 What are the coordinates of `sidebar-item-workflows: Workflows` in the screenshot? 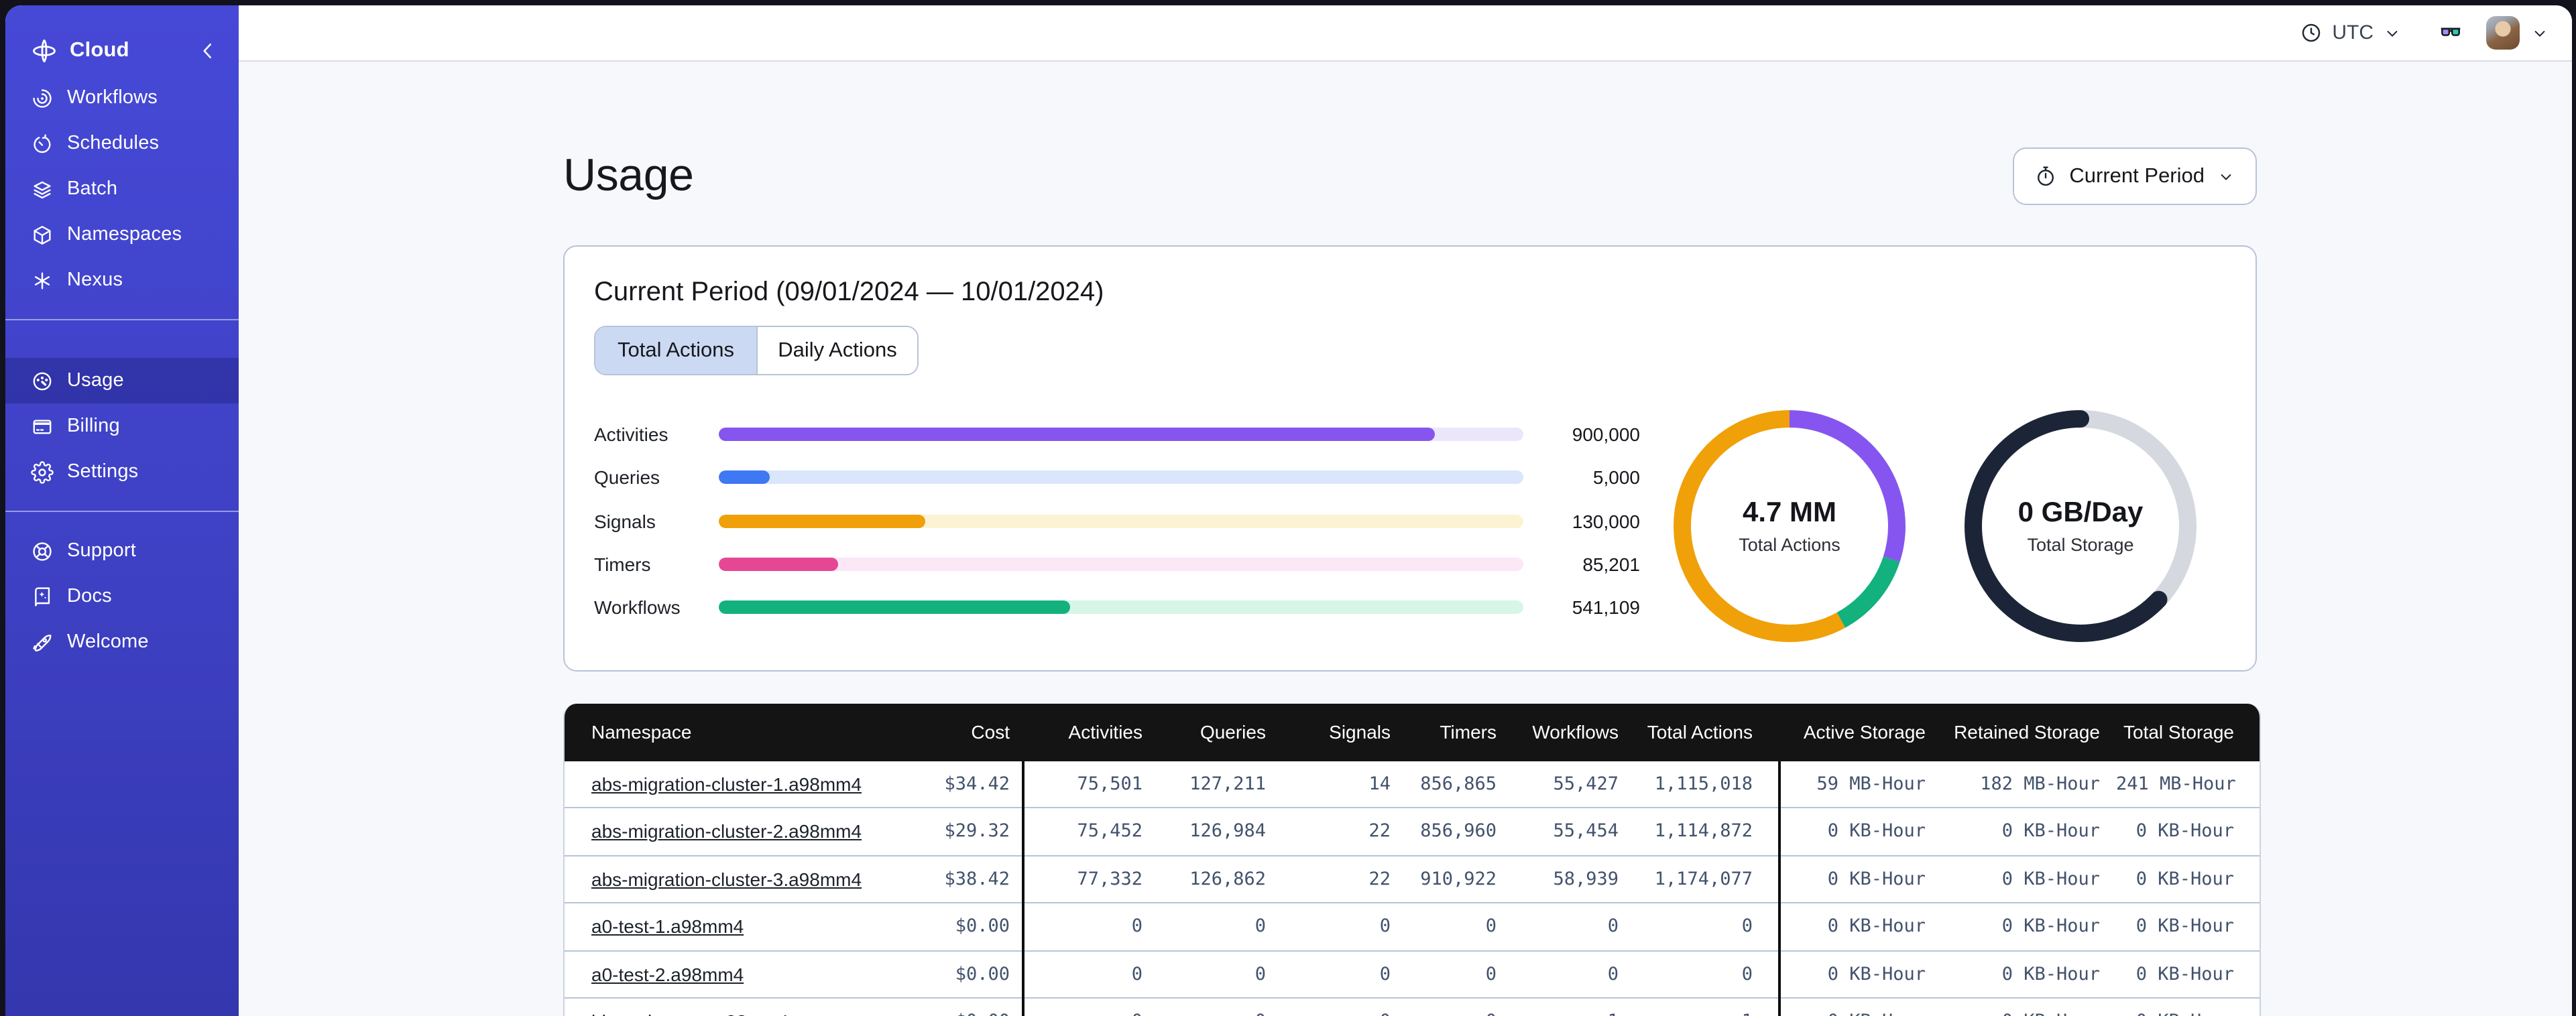 It's located at (122, 98).